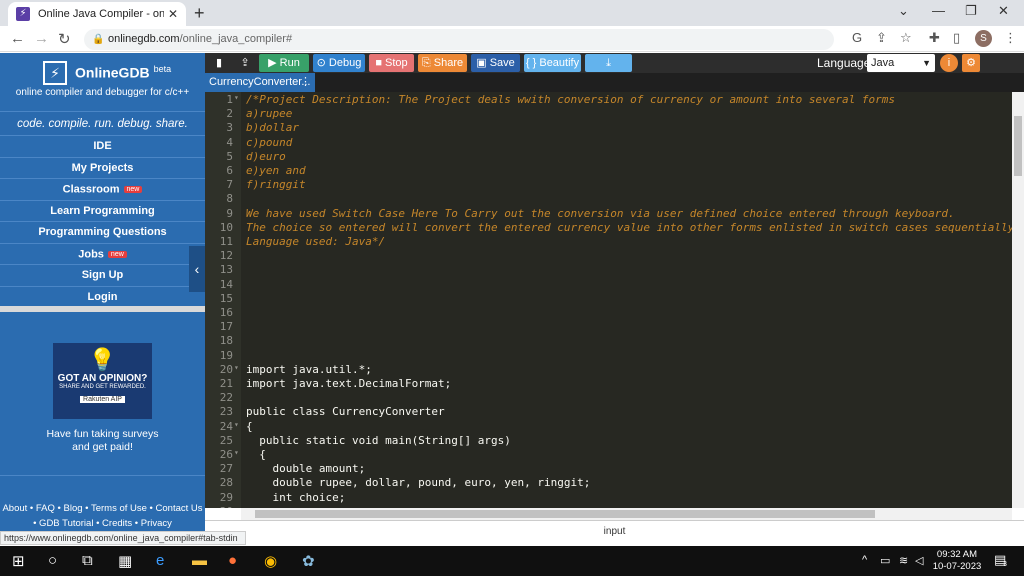  I want to click on line-number: 13, so click(226, 270).